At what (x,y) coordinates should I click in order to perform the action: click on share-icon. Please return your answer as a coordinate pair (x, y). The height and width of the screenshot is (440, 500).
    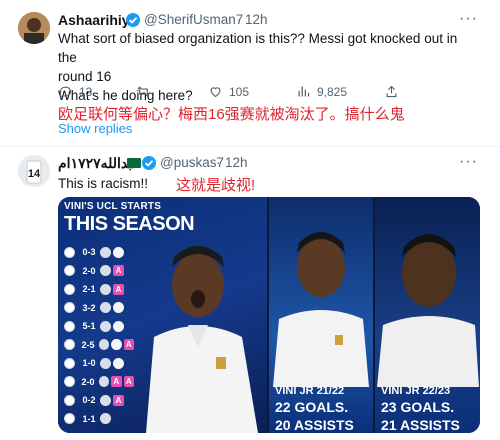
    Looking at the image, I should click on (391, 91).